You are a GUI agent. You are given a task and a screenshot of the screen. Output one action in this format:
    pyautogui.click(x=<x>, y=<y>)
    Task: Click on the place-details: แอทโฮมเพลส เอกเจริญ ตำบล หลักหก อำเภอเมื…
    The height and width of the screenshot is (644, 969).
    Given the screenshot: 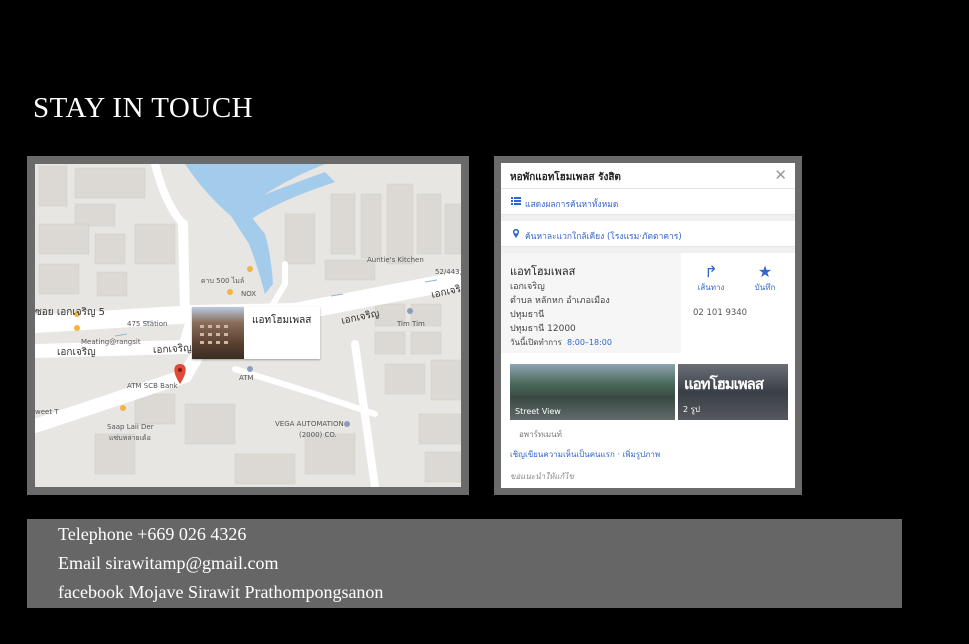 What is the action you would take?
    pyautogui.click(x=648, y=303)
    